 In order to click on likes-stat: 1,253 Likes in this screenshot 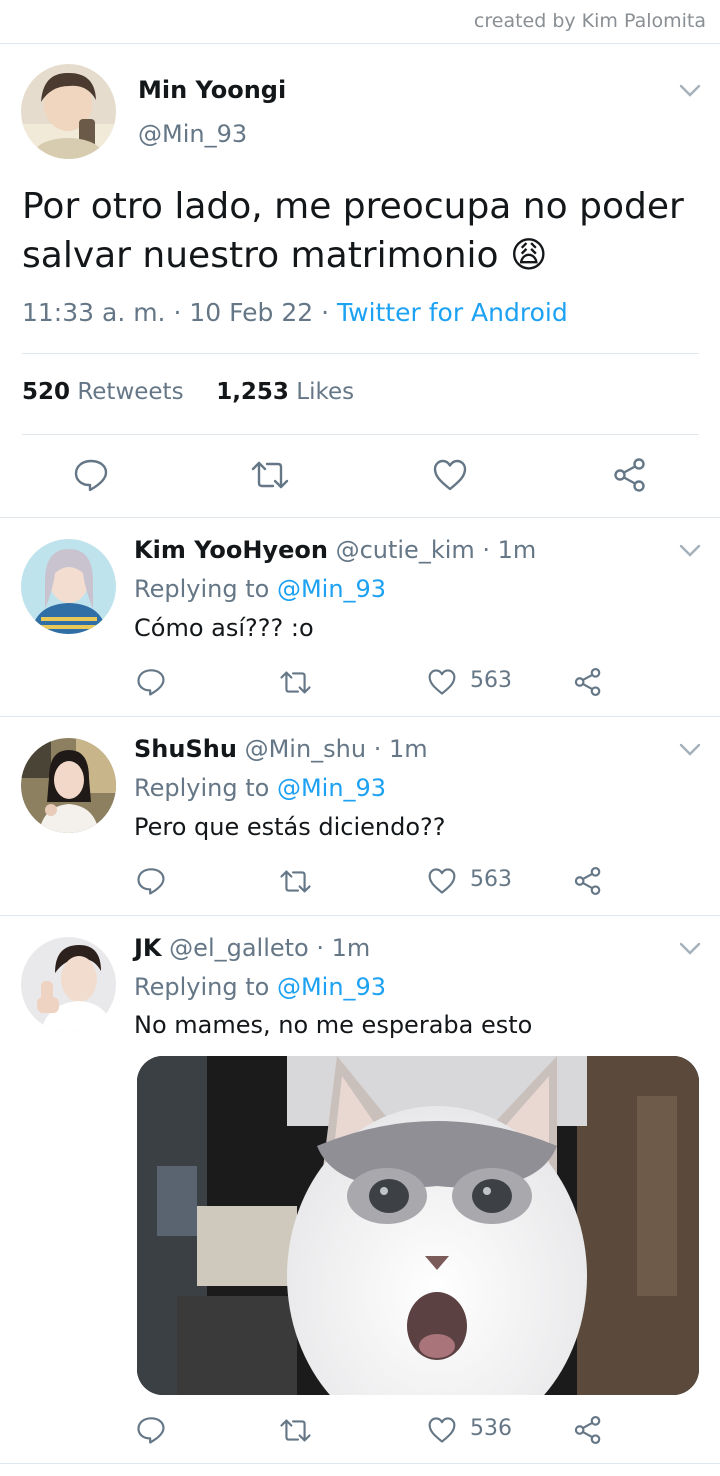, I will do `click(285, 392)`.